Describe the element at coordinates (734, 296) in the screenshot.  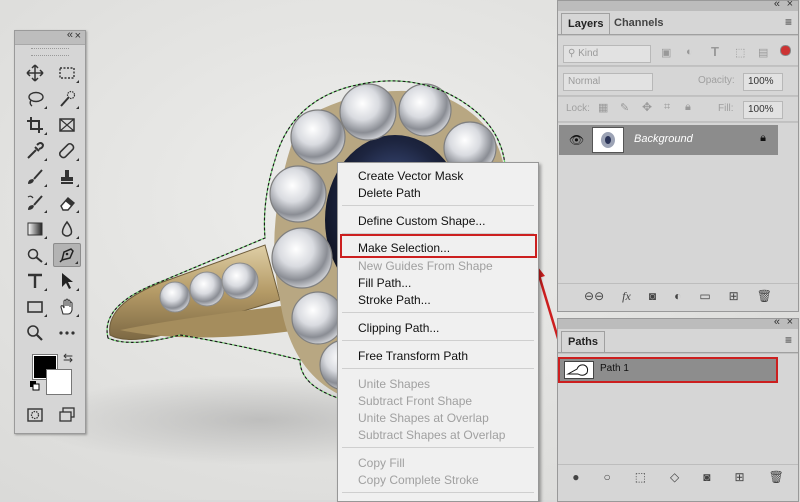
I see `new-layer-icon: ⊞` at that location.